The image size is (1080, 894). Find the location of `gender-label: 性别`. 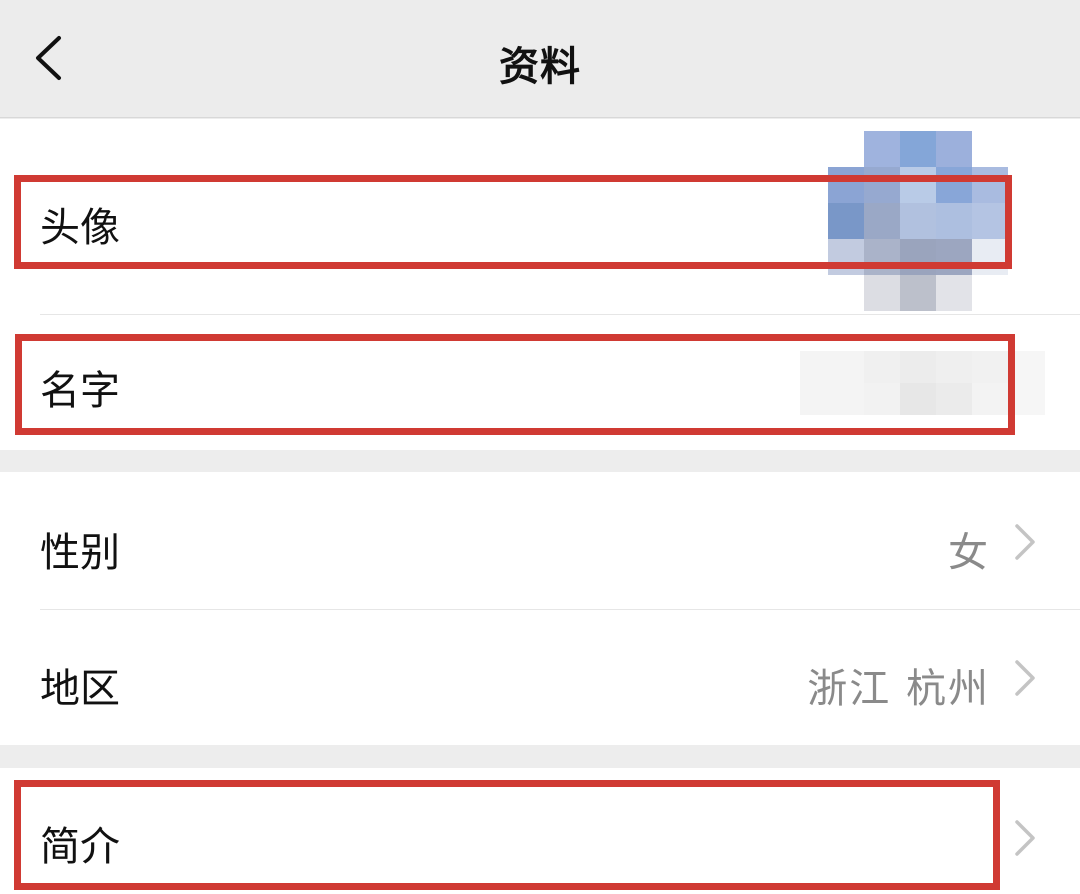

gender-label: 性别 is located at coordinates (80, 553).